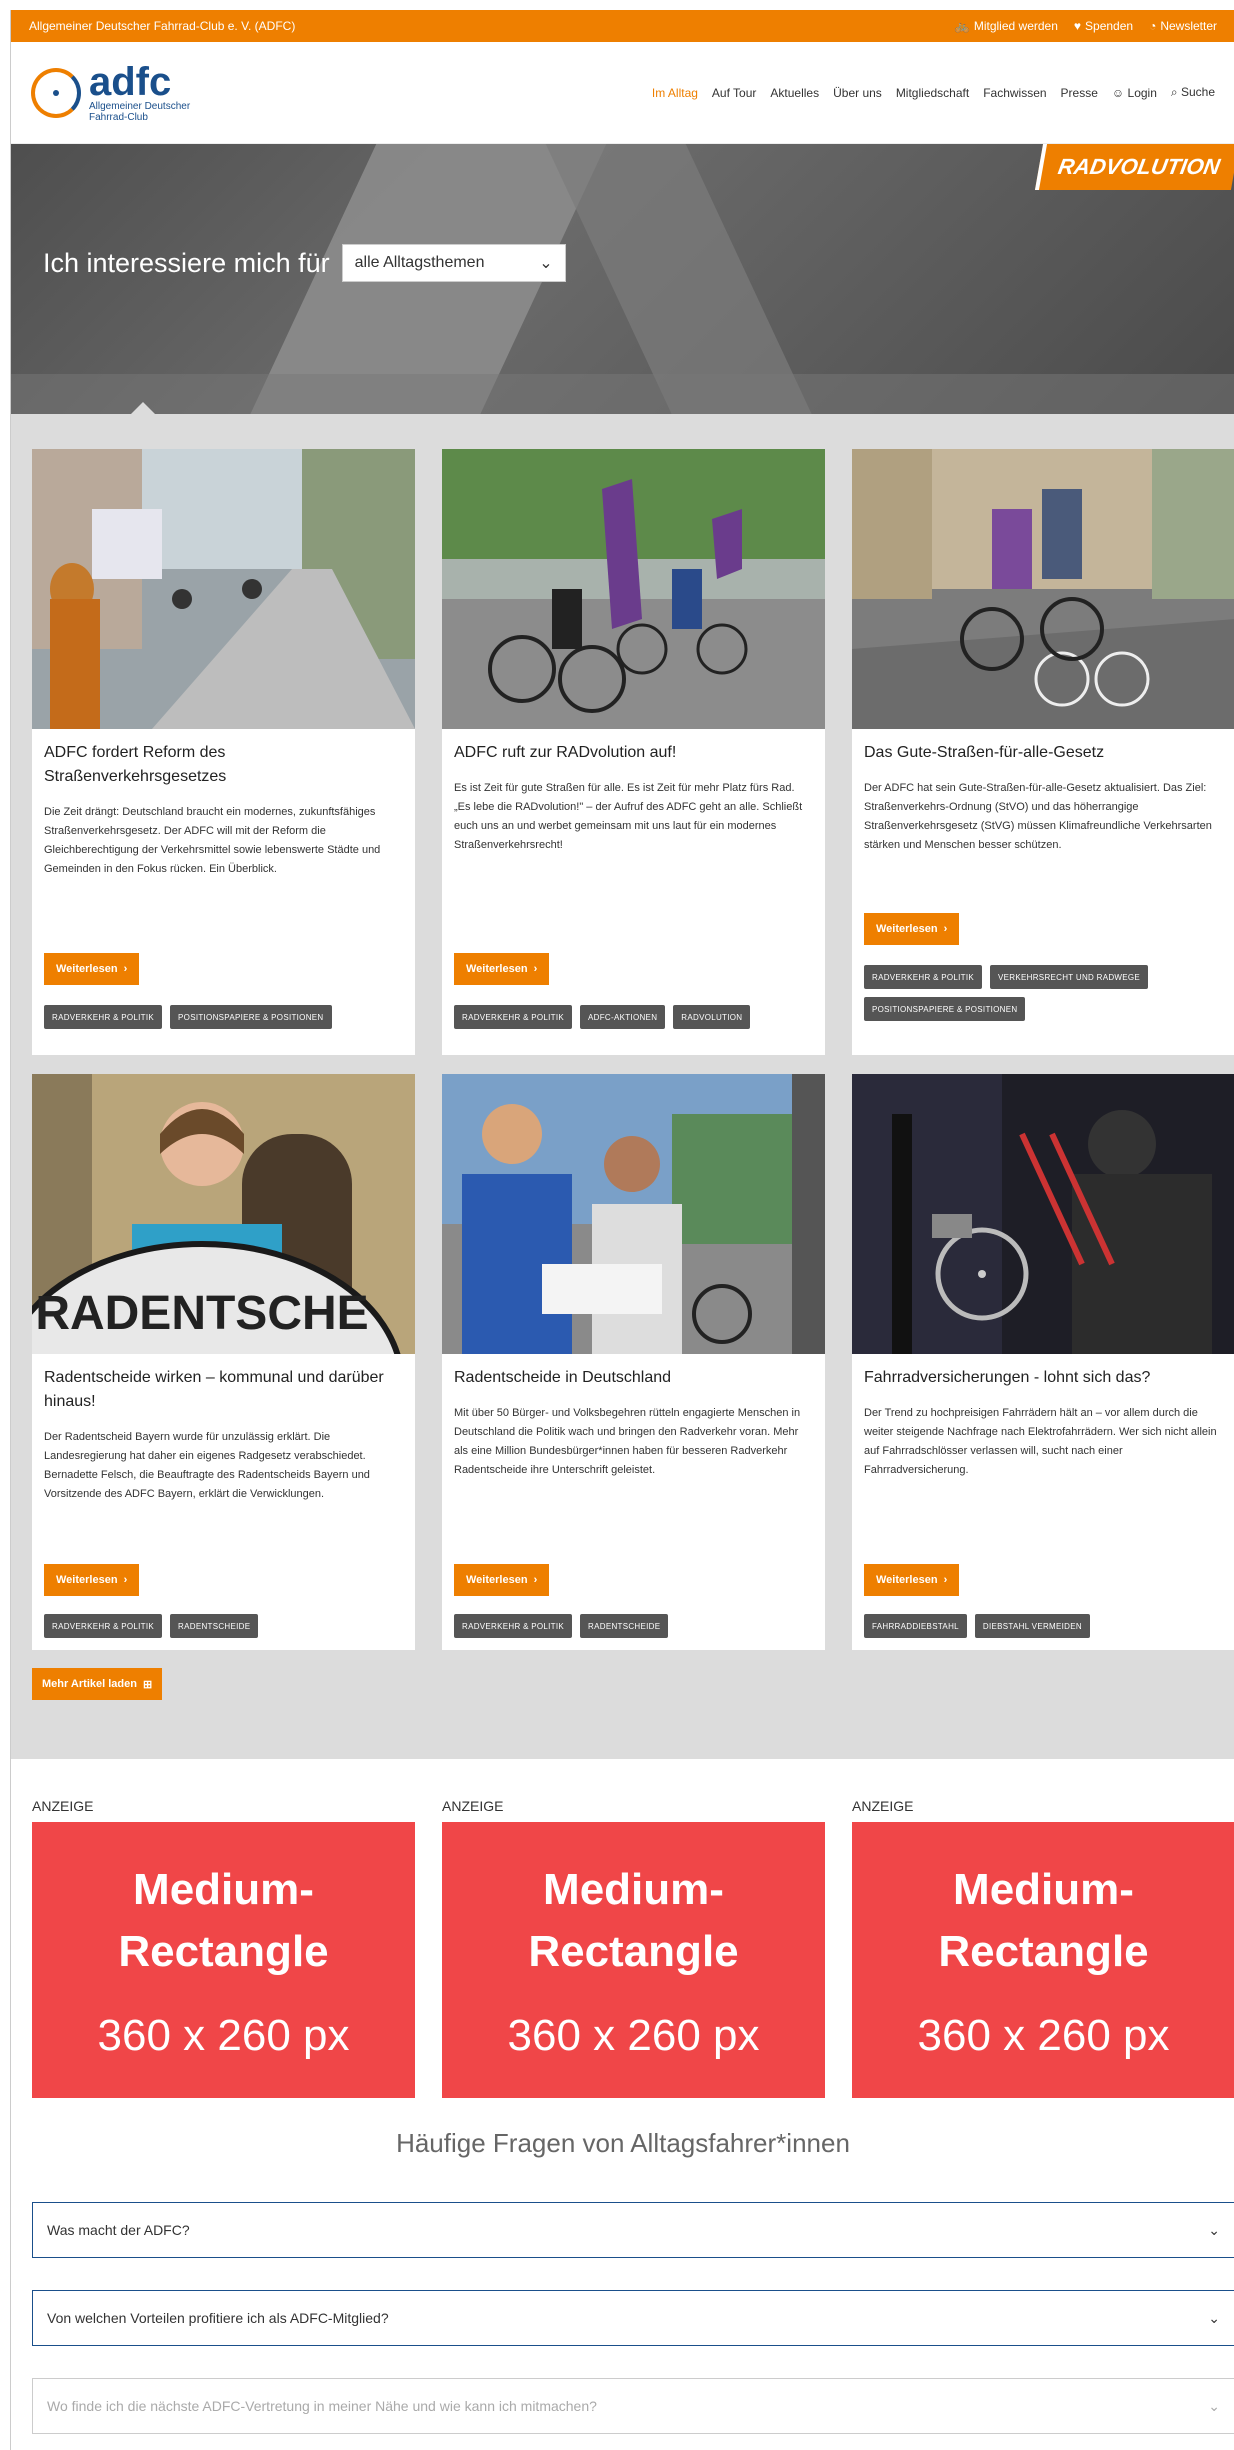  I want to click on tag: ADFC-AKTIONEN, so click(623, 1017).